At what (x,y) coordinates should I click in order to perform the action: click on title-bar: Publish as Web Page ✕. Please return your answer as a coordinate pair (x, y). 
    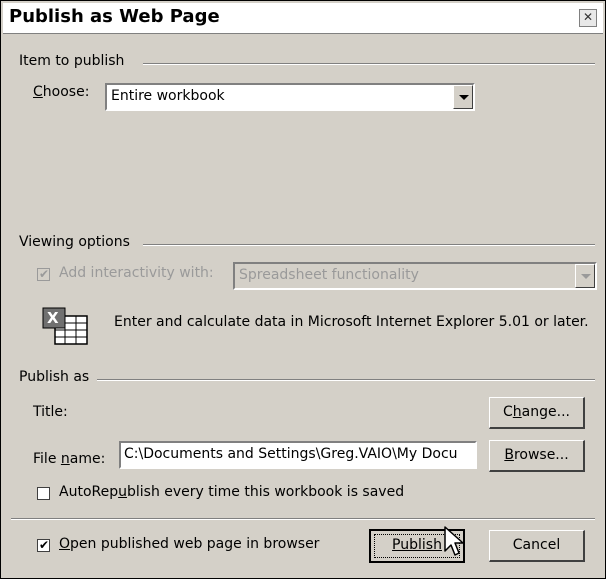
    Looking at the image, I should click on (303, 18).